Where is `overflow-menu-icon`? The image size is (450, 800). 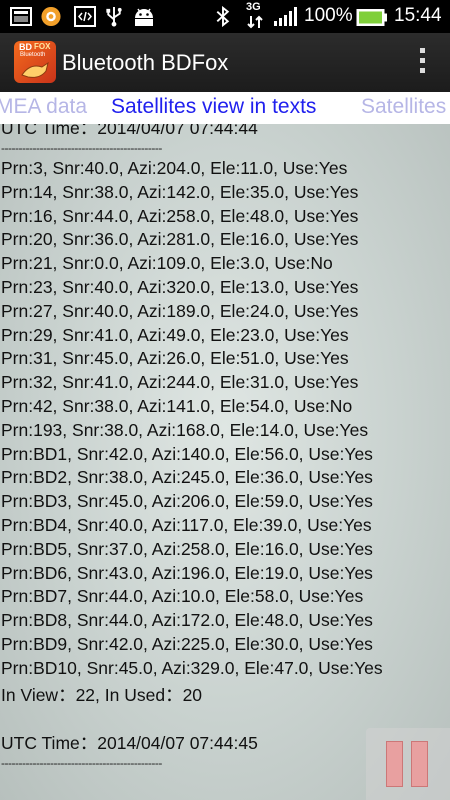
overflow-menu-icon is located at coordinates (422, 63).